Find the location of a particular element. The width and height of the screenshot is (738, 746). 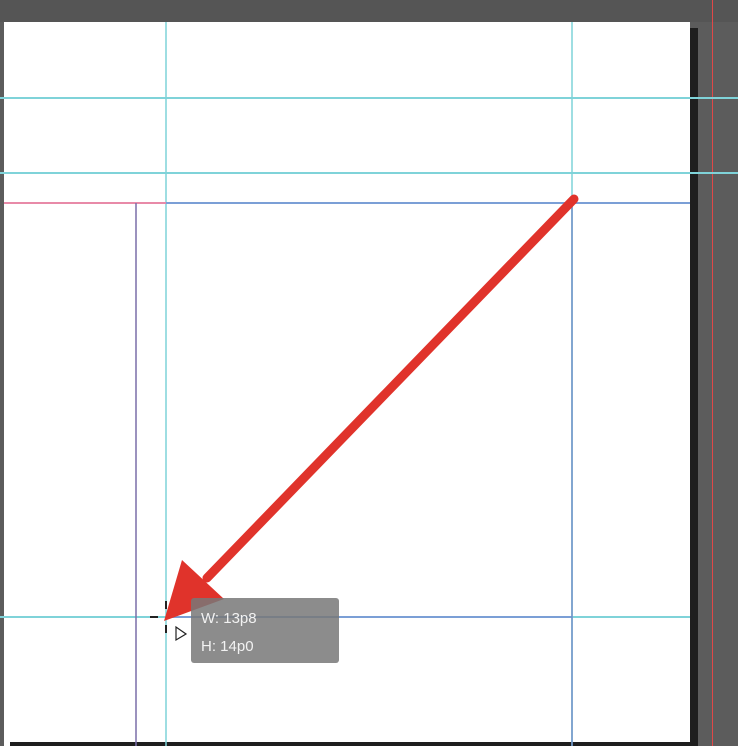

height-readout: H: 14p0 is located at coordinates (227, 646).